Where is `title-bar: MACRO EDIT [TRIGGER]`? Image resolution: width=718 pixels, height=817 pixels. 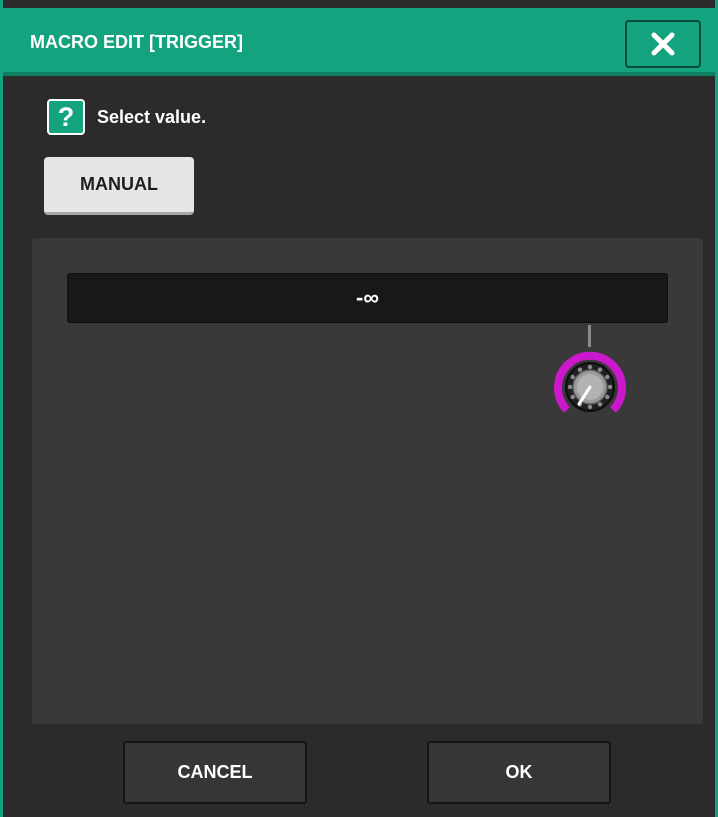 title-bar: MACRO EDIT [TRIGGER] is located at coordinates (359, 42).